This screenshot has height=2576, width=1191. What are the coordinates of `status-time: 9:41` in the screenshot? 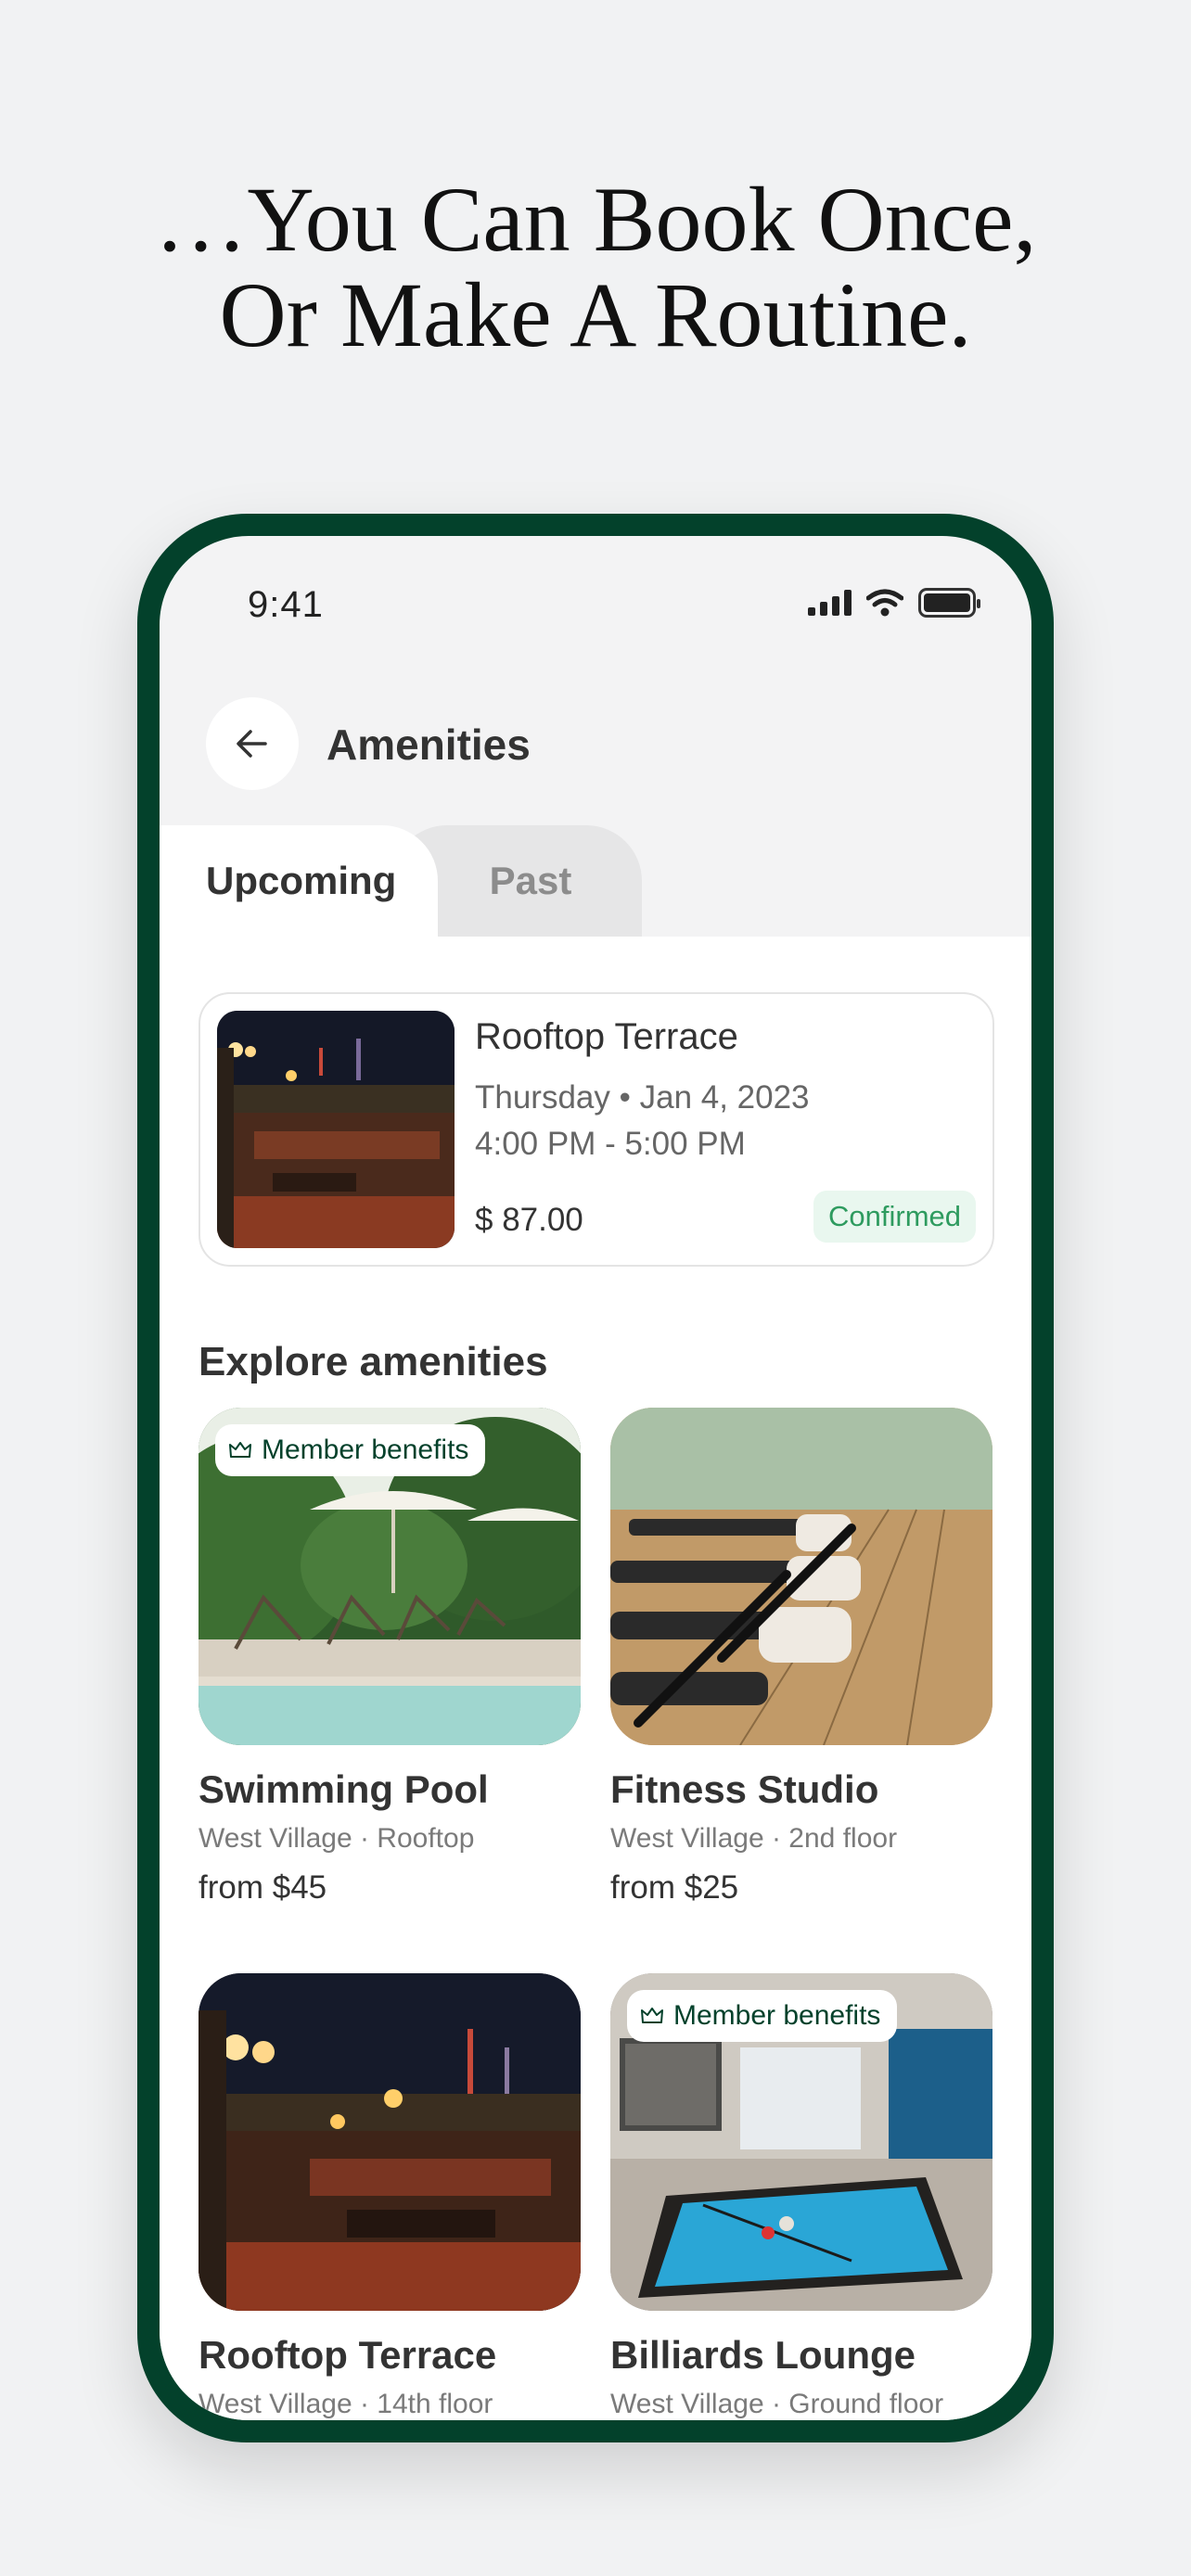 It's located at (286, 605).